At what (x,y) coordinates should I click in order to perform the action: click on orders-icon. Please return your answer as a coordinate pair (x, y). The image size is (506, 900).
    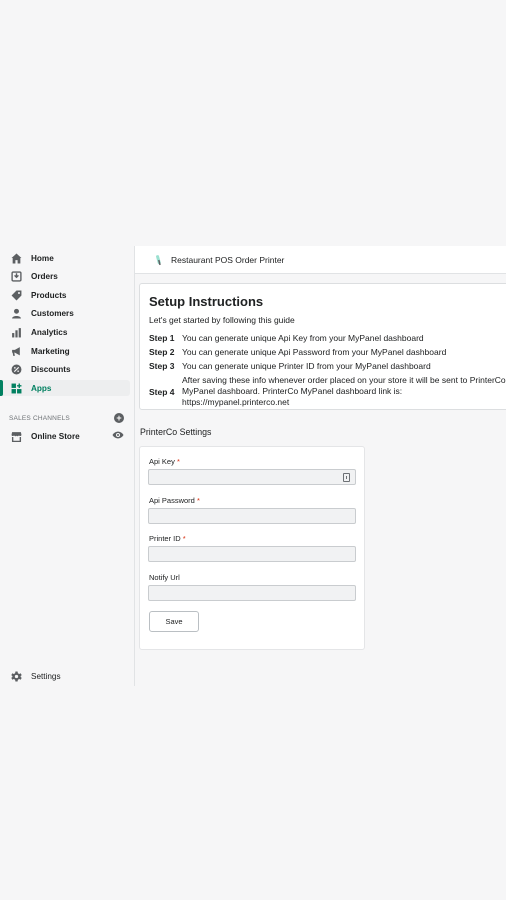
    Looking at the image, I should click on (16, 276).